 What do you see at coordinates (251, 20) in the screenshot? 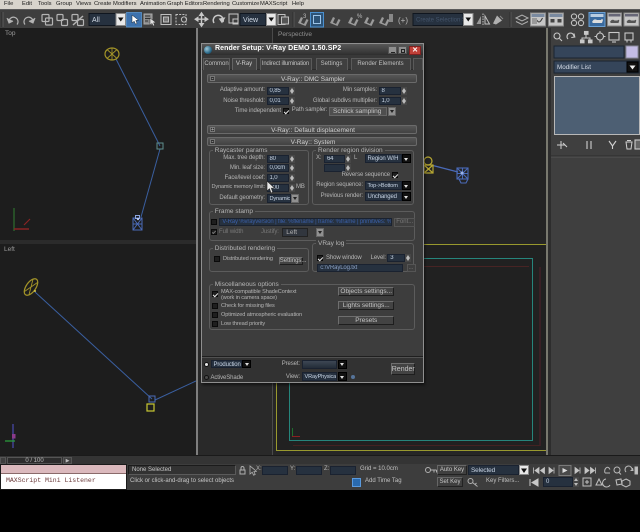
I see `svg-text: View` at bounding box center [251, 20].